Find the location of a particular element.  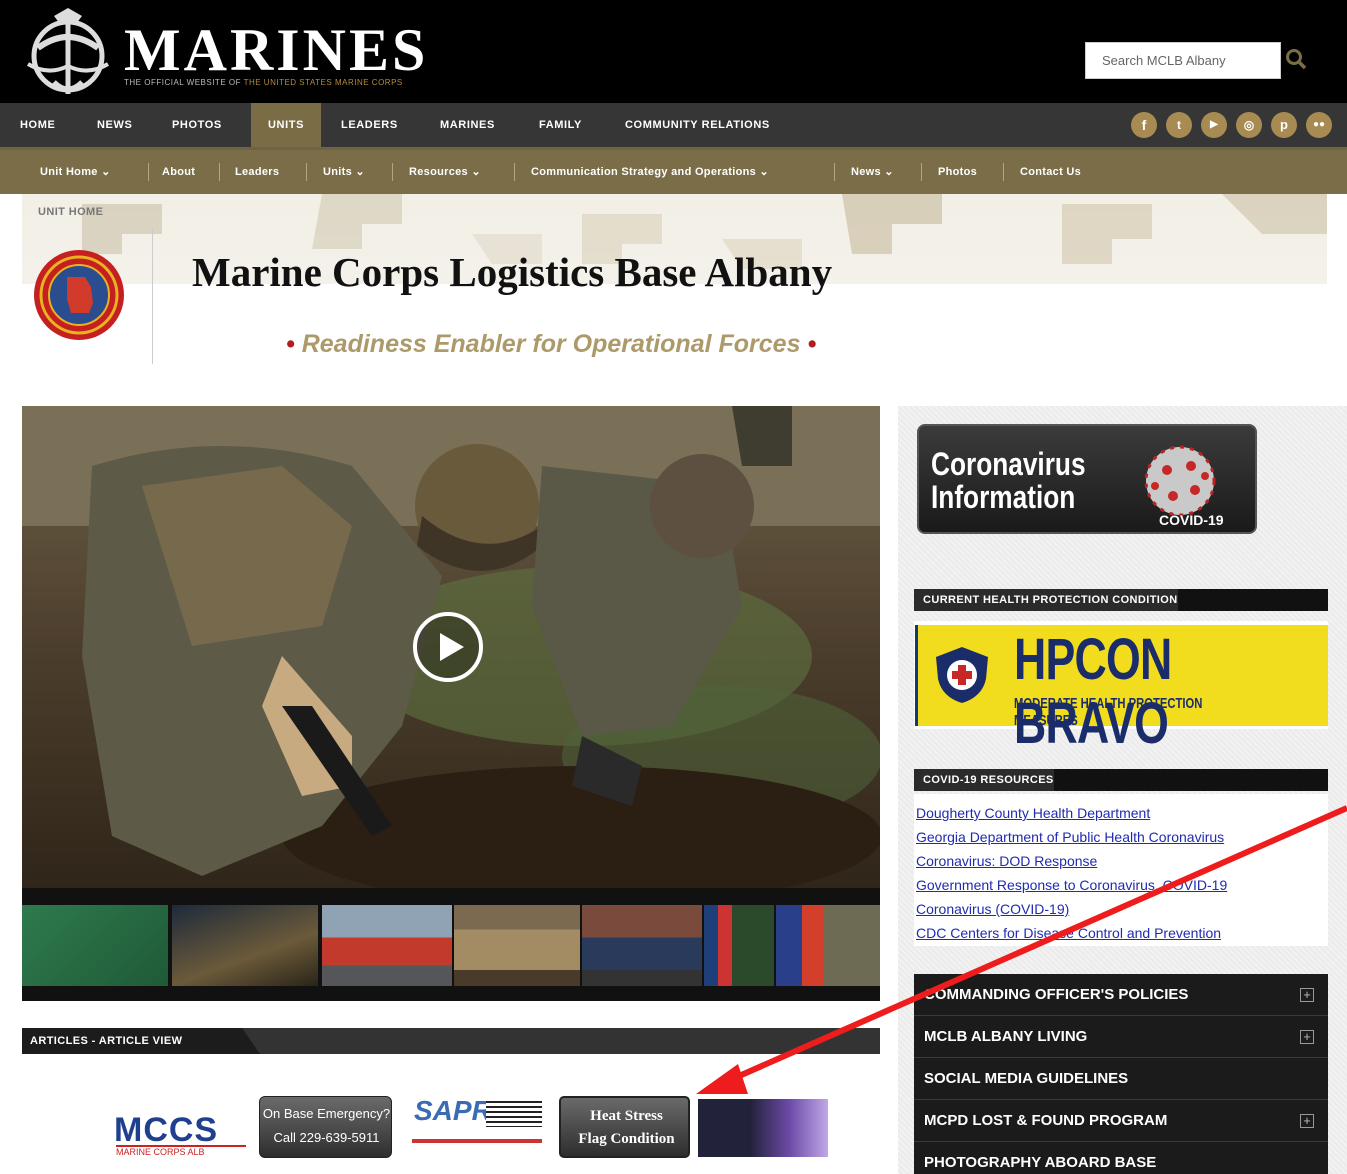

subtitle-text: Readiness Enabler for Operational Forces is located at coordinates (551, 344).